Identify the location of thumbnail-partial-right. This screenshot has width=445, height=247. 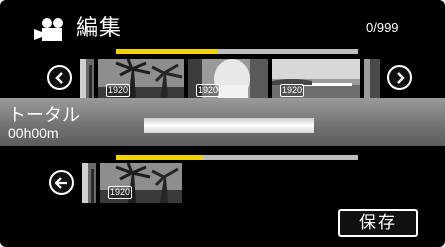
(372, 80).